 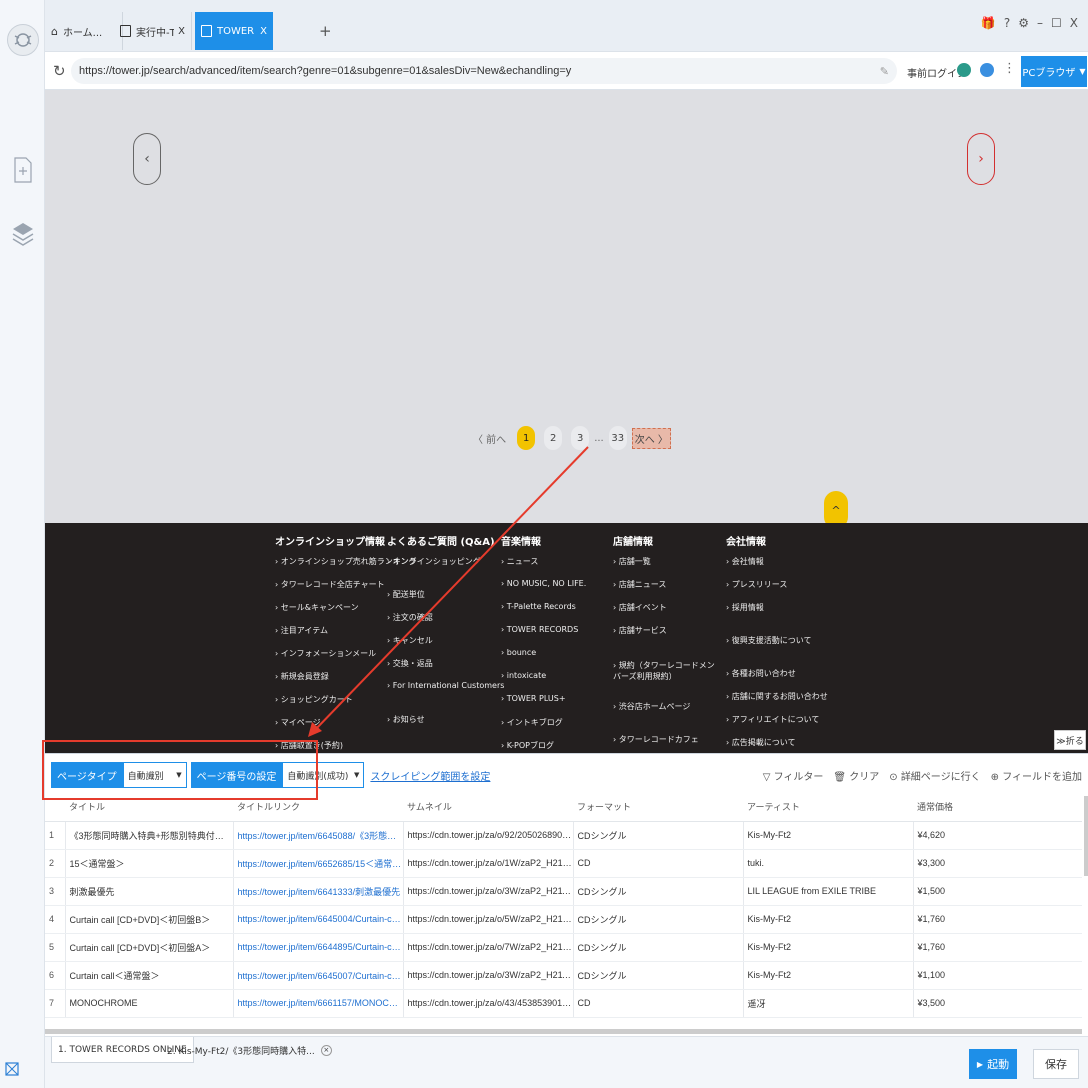 What do you see at coordinates (55, 947) in the screenshot?
I see `cell-index: 5` at bounding box center [55, 947].